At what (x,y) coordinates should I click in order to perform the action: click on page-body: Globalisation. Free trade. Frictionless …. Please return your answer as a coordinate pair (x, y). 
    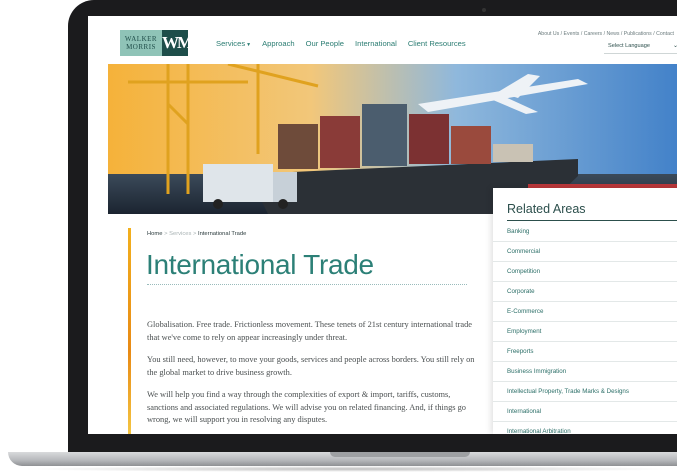
    Looking at the image, I should click on (312, 376).